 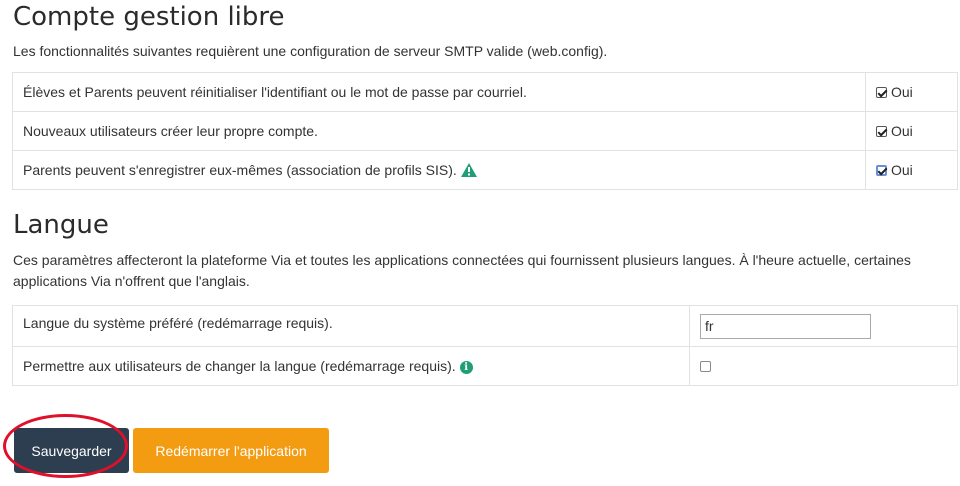 What do you see at coordinates (231, 450) in the screenshot?
I see `restart-application-button: Redémarrer l'application` at bounding box center [231, 450].